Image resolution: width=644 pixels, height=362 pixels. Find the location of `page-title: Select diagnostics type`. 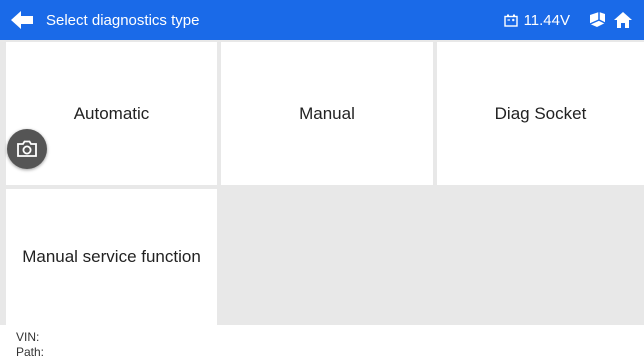

page-title: Select diagnostics type is located at coordinates (123, 20).